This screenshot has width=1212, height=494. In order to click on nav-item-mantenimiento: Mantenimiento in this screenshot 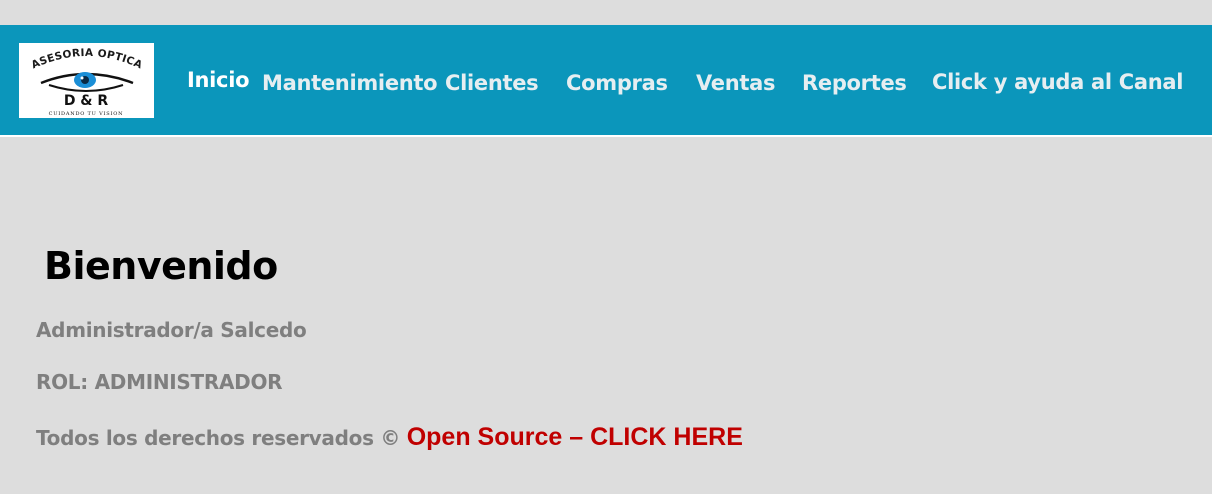, I will do `click(350, 83)`.